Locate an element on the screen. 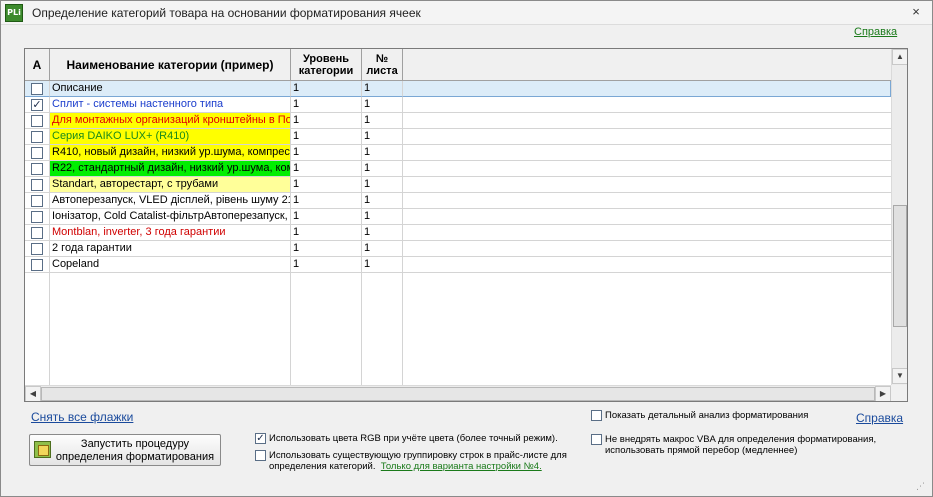  row-category-name: Montblan, inverter, 3 года гарантии is located at coordinates (170, 233).